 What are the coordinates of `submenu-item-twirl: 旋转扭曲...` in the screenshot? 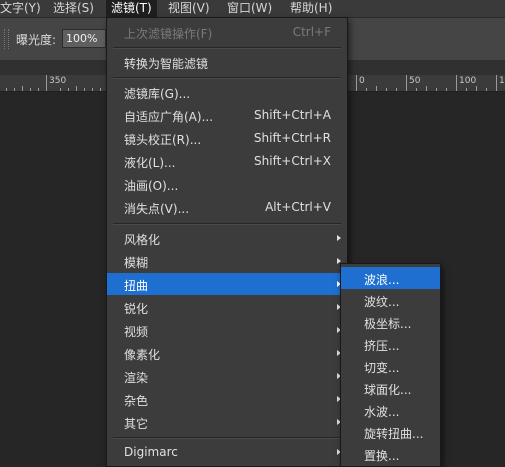 It's located at (390, 432).